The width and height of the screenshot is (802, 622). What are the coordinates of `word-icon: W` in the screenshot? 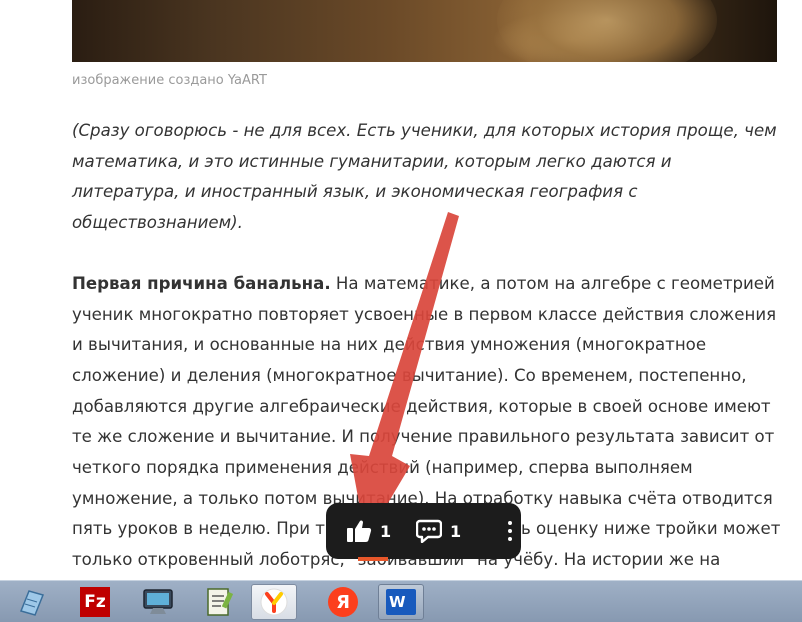 It's located at (401, 602).